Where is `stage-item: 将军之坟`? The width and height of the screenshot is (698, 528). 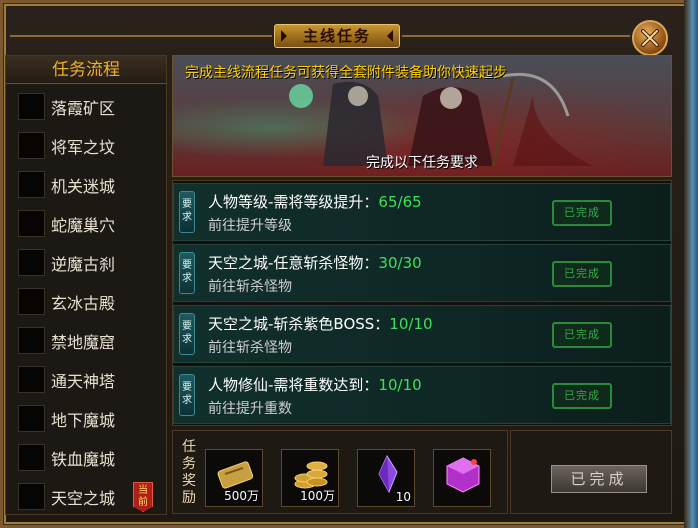
stage-item: 将军之坟 is located at coordinates (86, 145).